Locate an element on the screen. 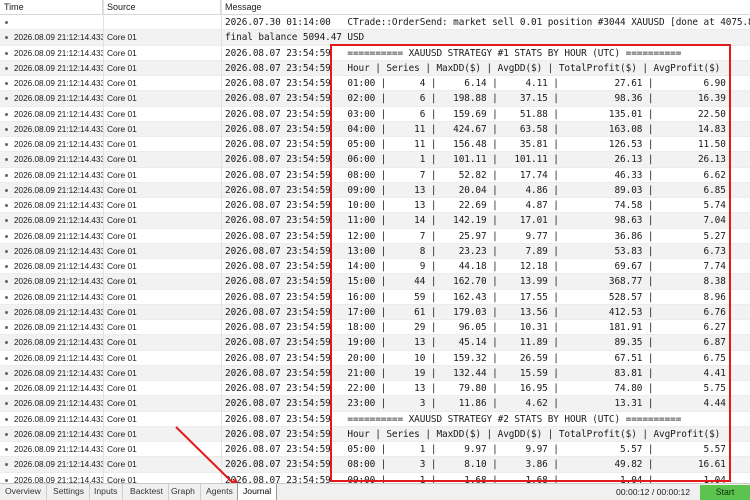  tab-journal: Journal is located at coordinates (257, 492).